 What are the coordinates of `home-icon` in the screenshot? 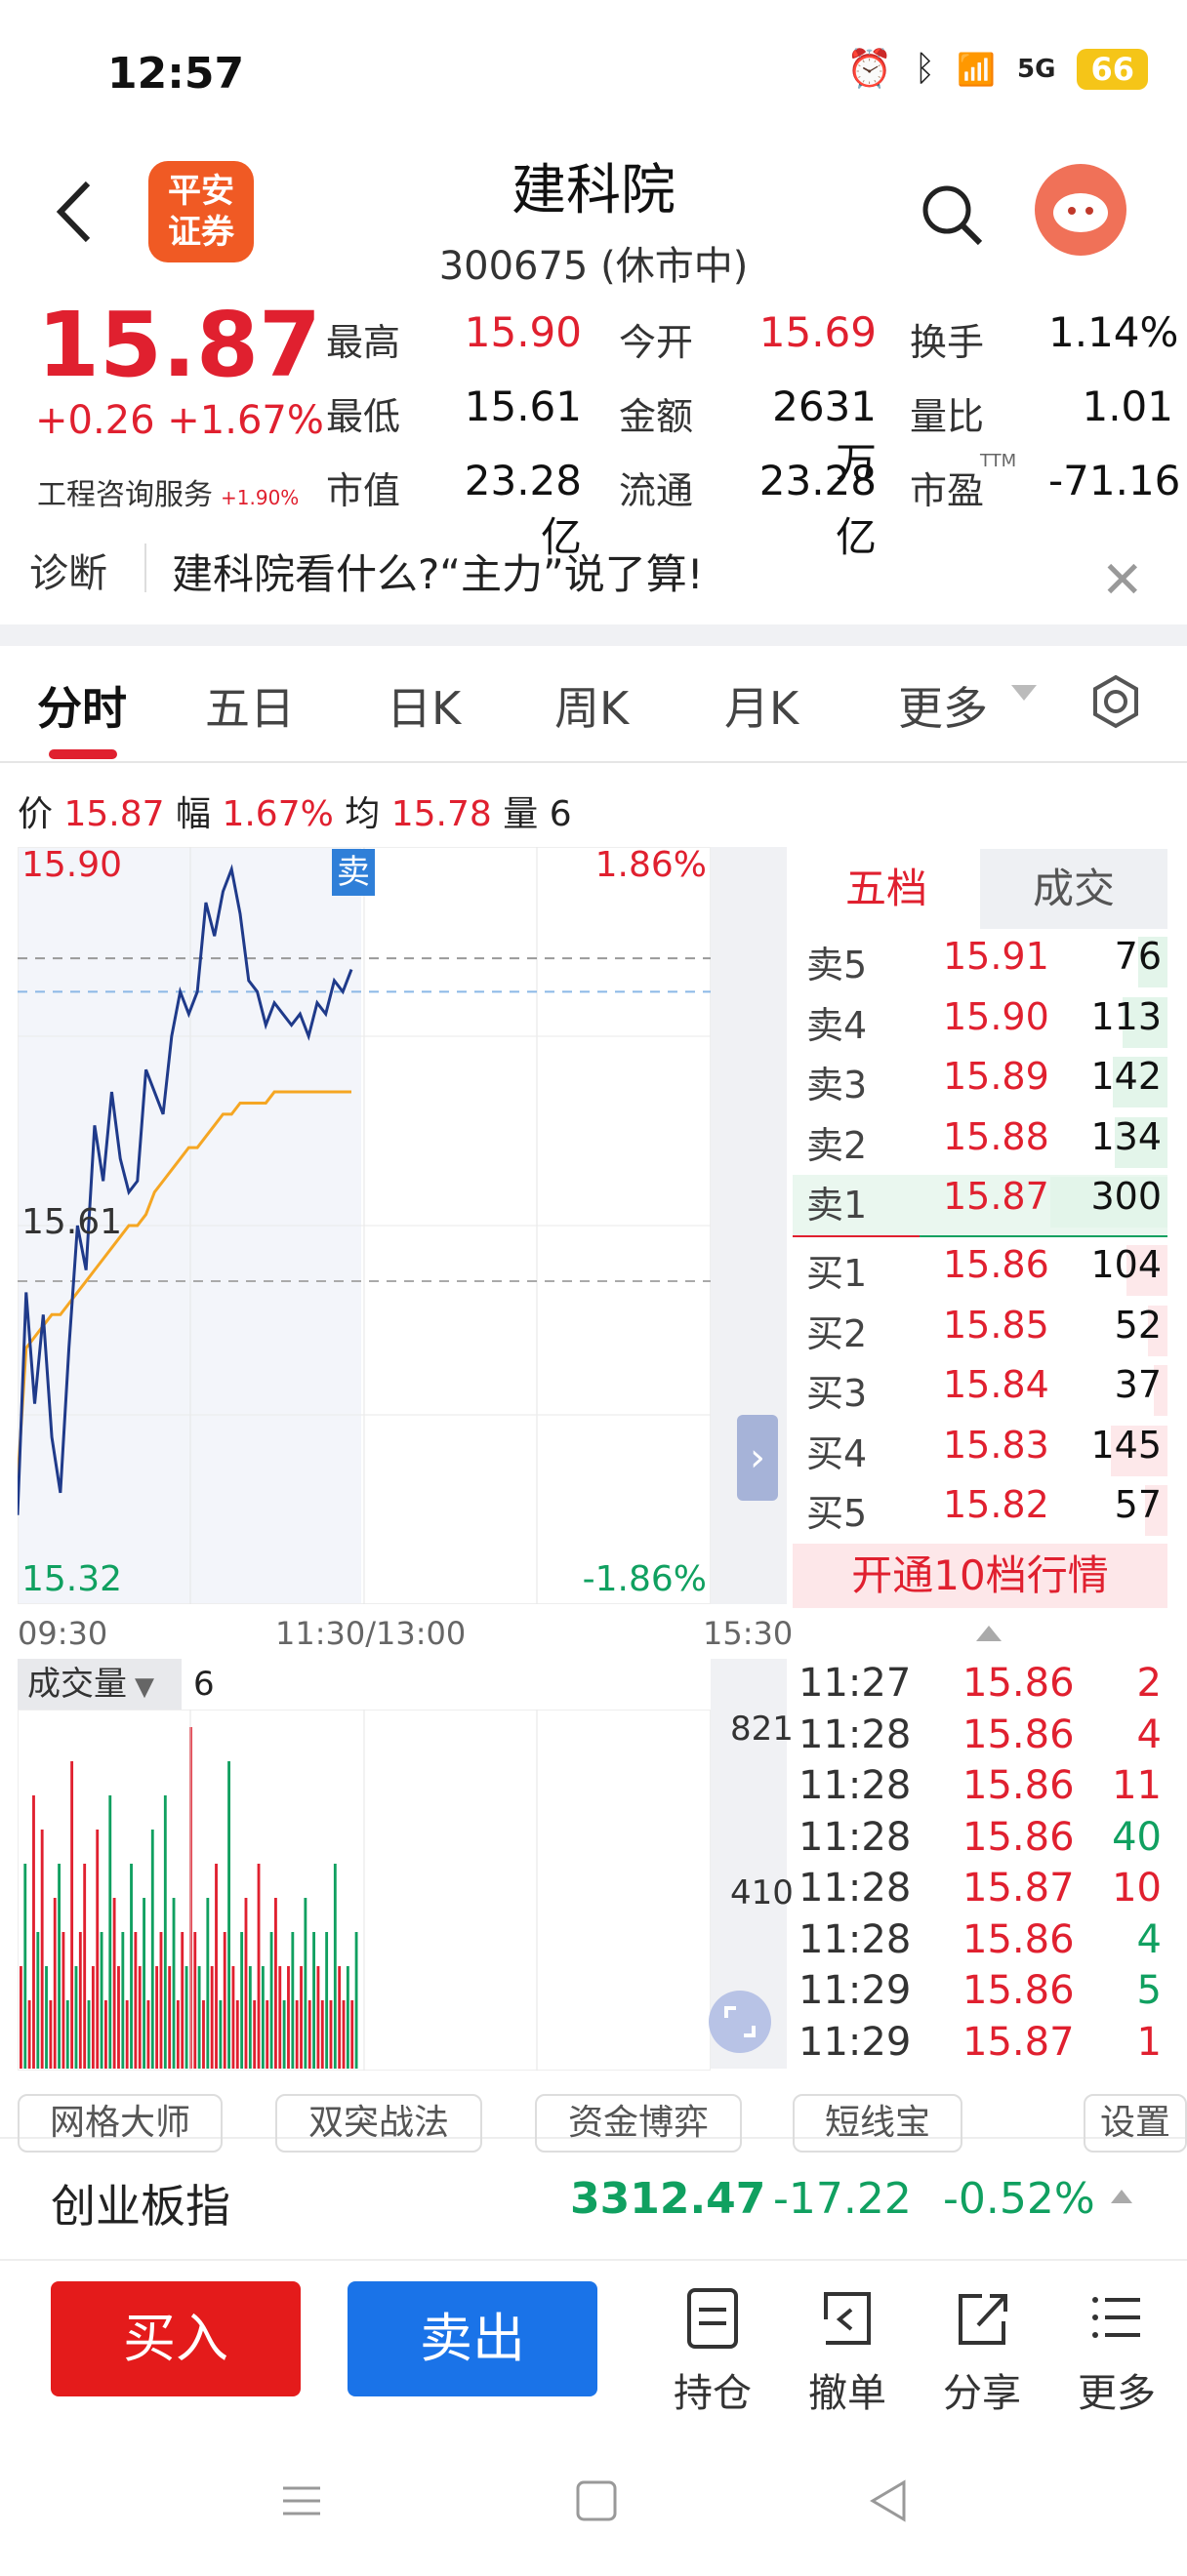 It's located at (596, 2500).